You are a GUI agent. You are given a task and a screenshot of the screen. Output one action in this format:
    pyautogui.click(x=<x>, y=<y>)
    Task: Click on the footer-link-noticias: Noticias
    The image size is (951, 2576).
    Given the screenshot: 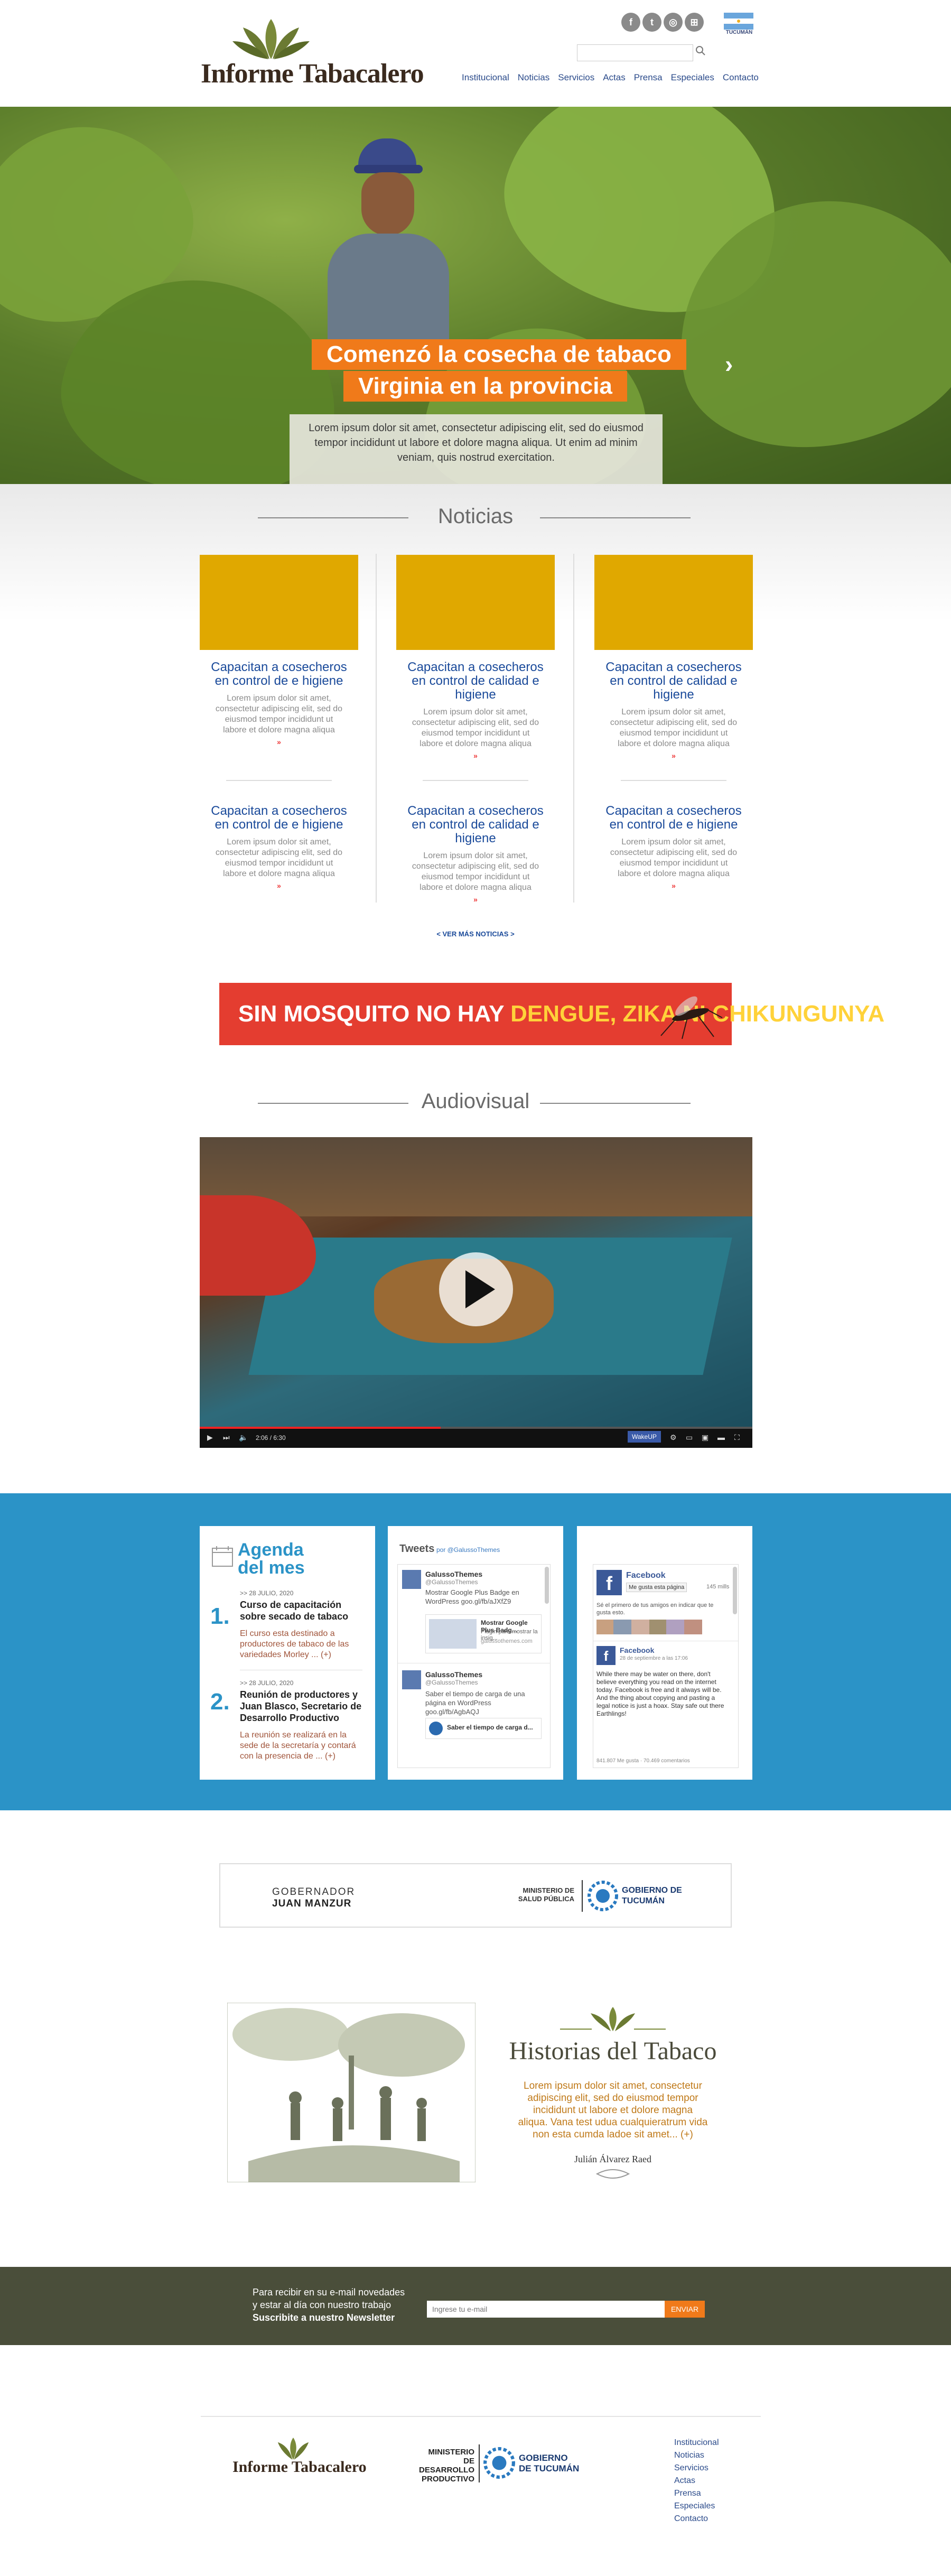 What is the action you would take?
    pyautogui.click(x=689, y=2455)
    